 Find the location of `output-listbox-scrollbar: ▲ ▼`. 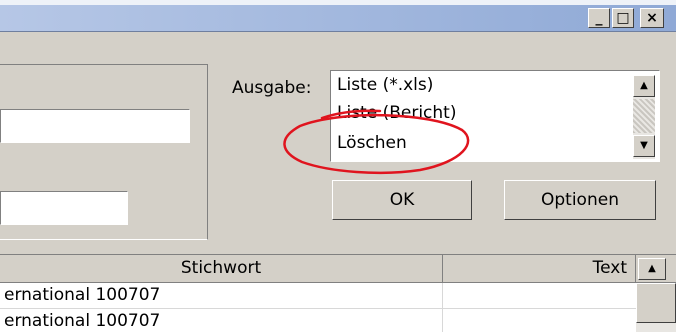

output-listbox-scrollbar: ▲ ▼ is located at coordinates (644, 117).